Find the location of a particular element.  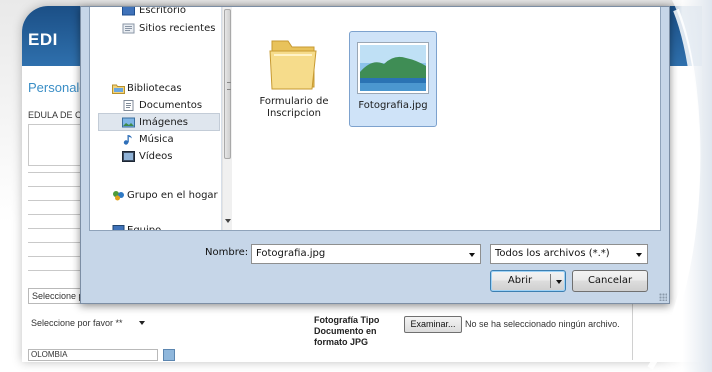

nav-item-musica: Música is located at coordinates (154, 140).